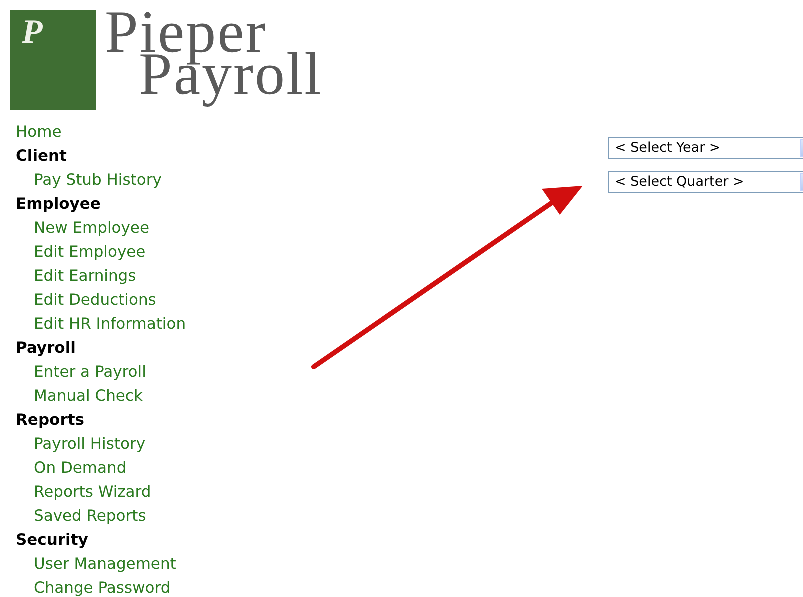  Describe the element at coordinates (158, 492) in the screenshot. I see `nav-link: Reports Wizard` at that location.